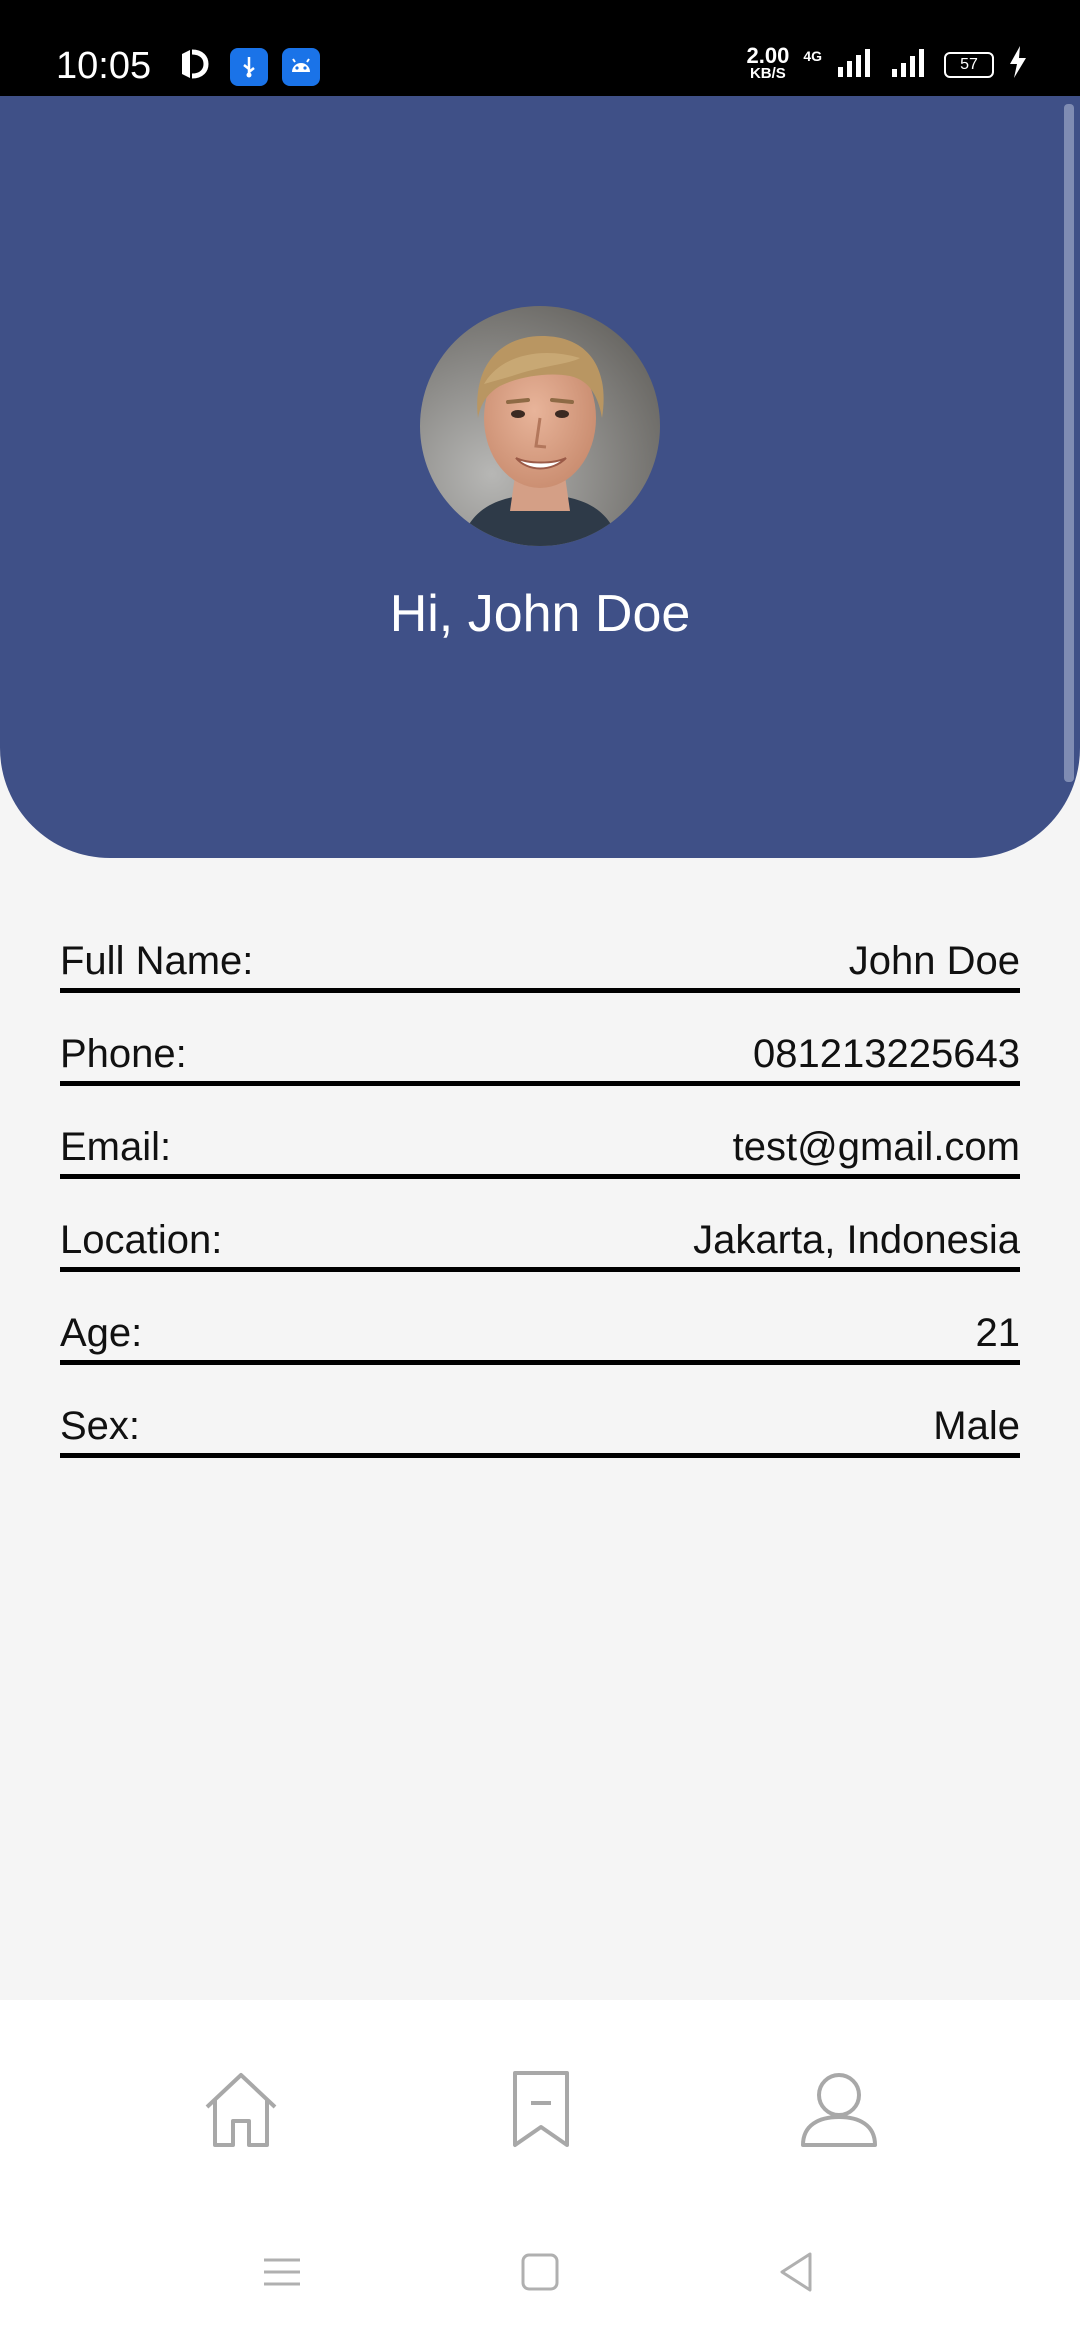 The width and height of the screenshot is (1080, 2340). I want to click on detail-value: 21, so click(998, 1333).